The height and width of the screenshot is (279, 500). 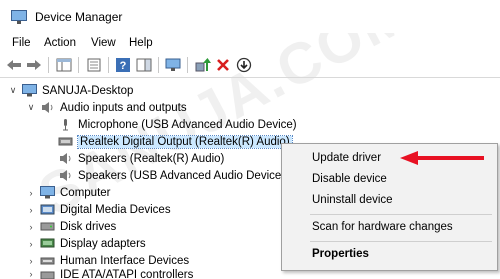 I want to click on disk-drive-icon, so click(x=47, y=226).